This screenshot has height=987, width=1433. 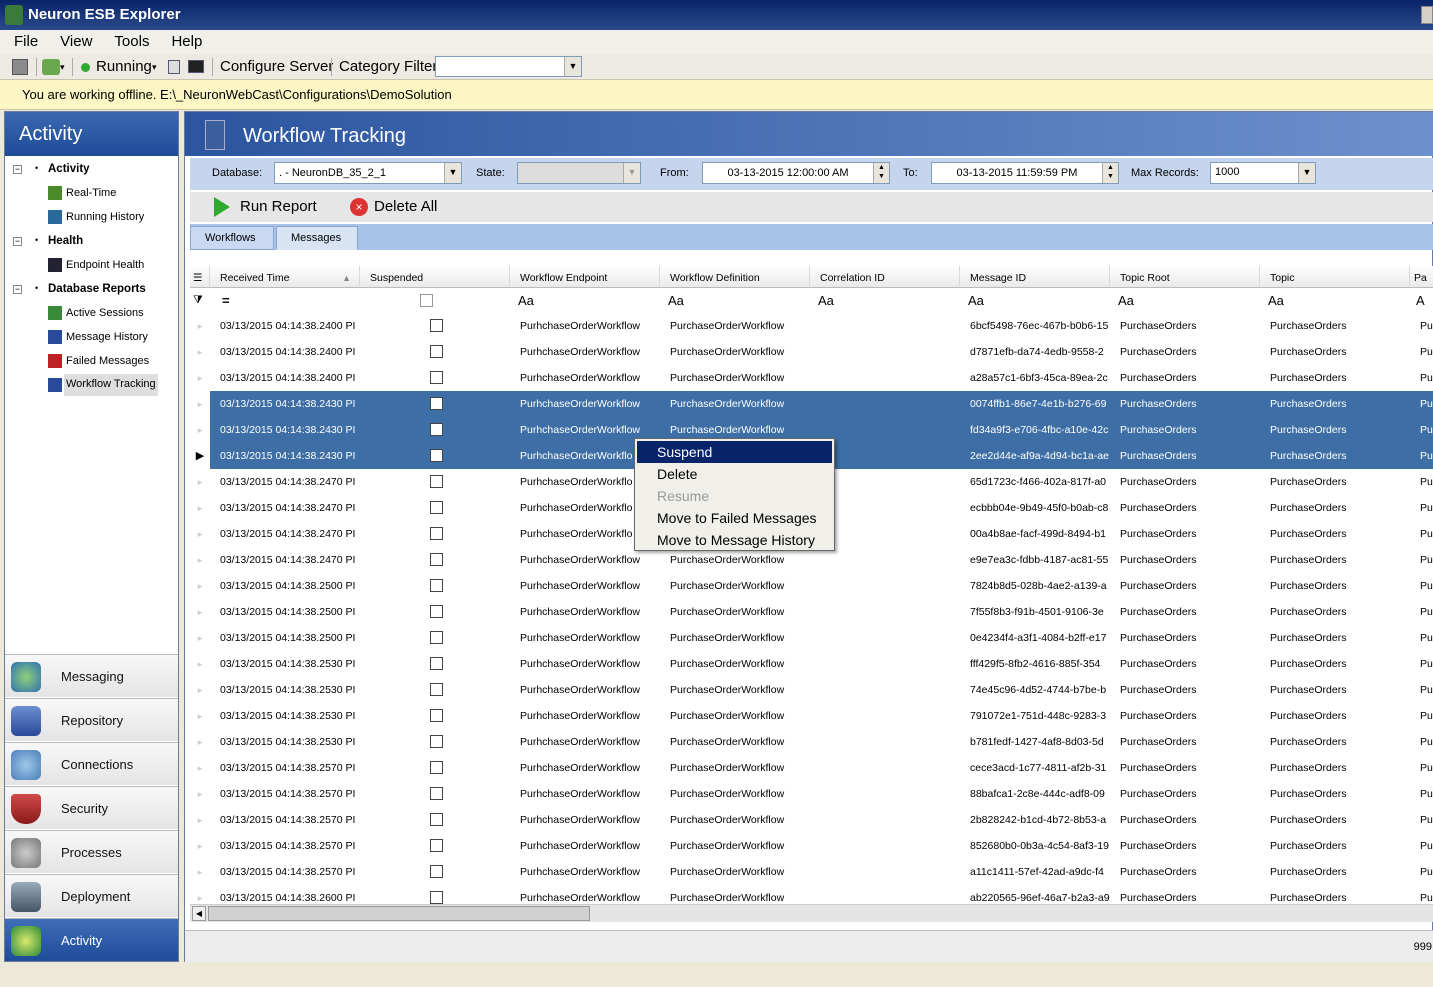 I want to click on col-topic: Topic, so click(x=1335, y=277).